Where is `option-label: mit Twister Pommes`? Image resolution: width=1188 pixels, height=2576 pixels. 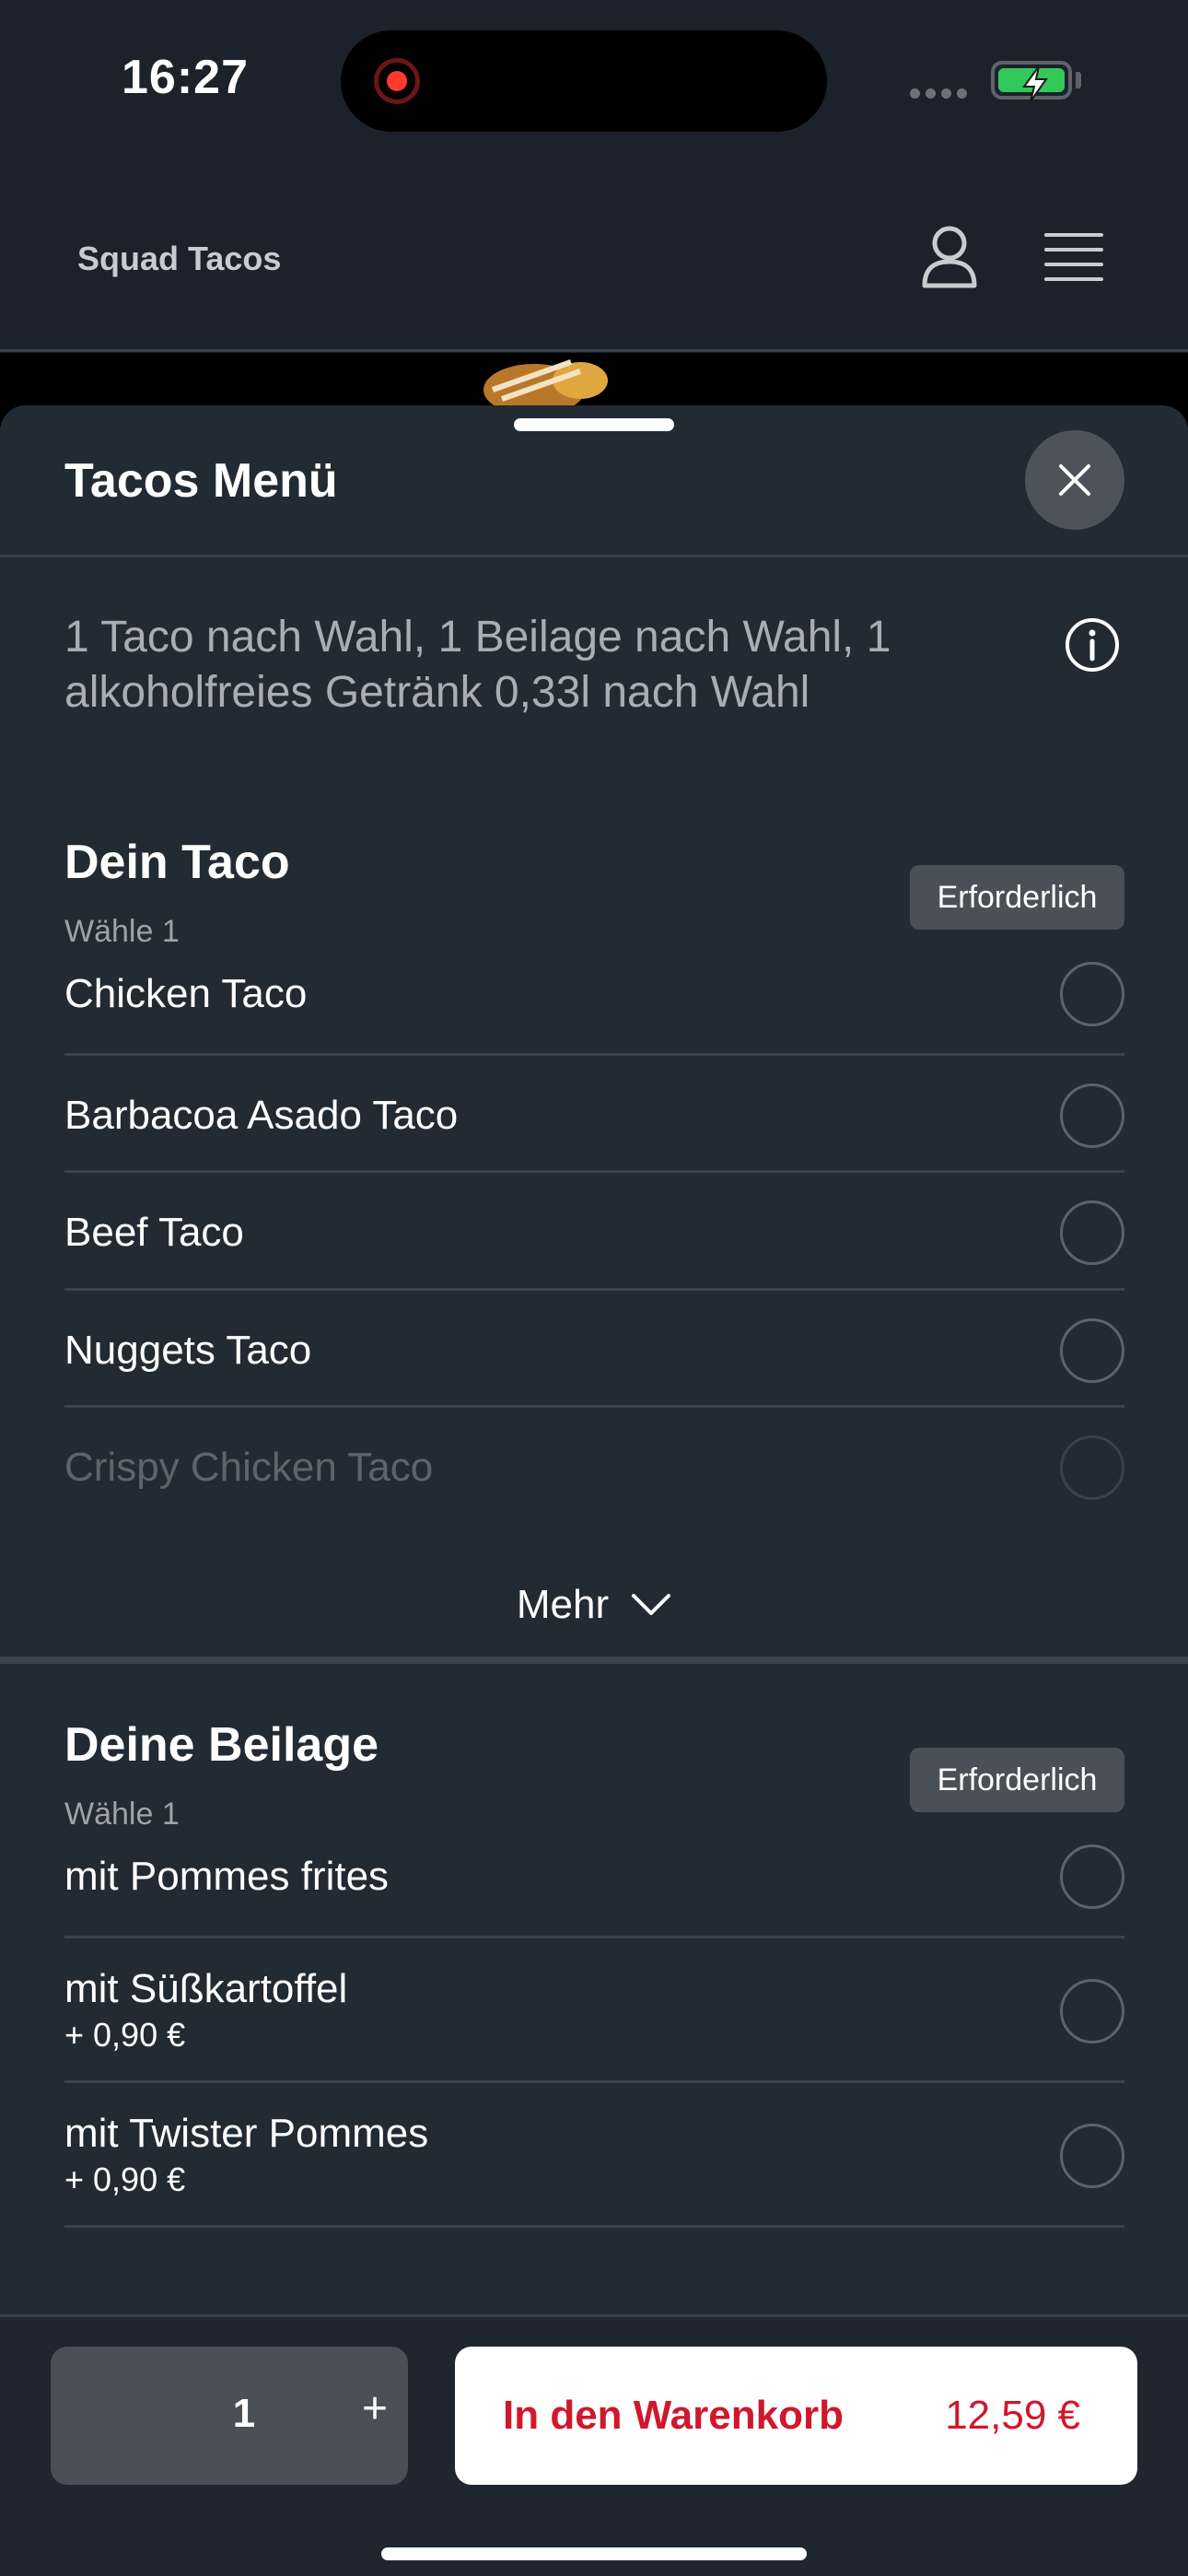
option-label: mit Twister Pommes is located at coordinates (246, 2133).